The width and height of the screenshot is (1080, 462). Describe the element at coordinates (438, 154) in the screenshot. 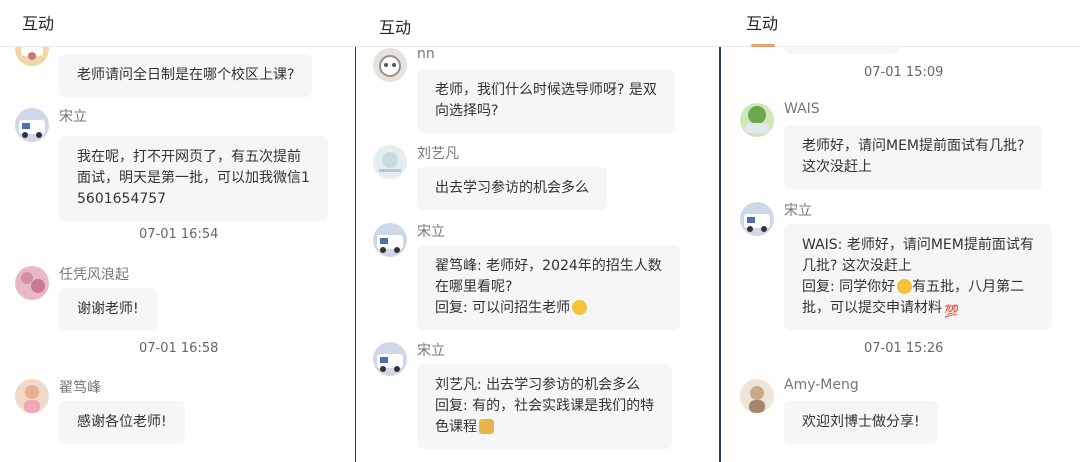

I see `user-name: 刘艺凡` at that location.